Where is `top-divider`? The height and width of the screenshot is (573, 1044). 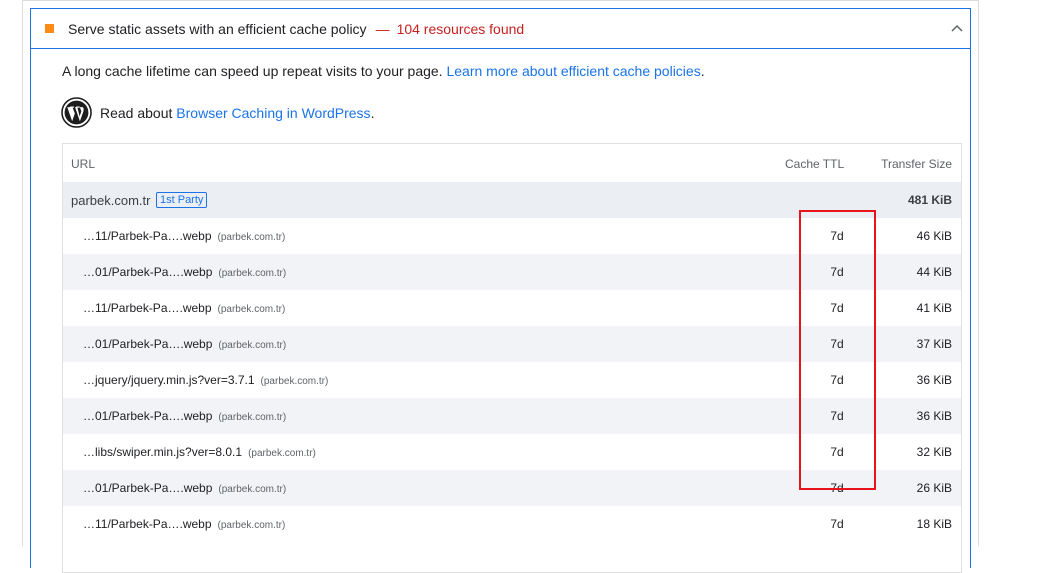 top-divider is located at coordinates (500, 0).